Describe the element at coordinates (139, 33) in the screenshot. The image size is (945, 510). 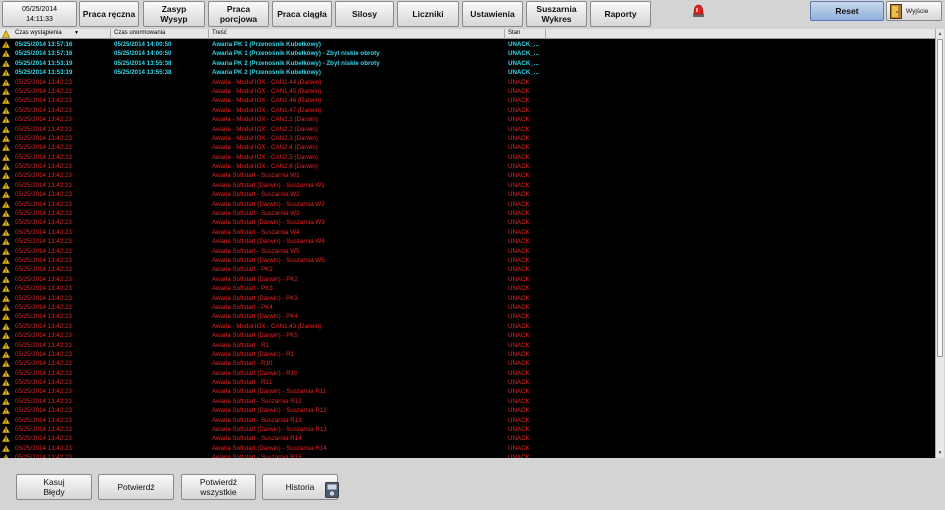
I see `column-header-czas-unormowania: Czas unormowania` at that location.